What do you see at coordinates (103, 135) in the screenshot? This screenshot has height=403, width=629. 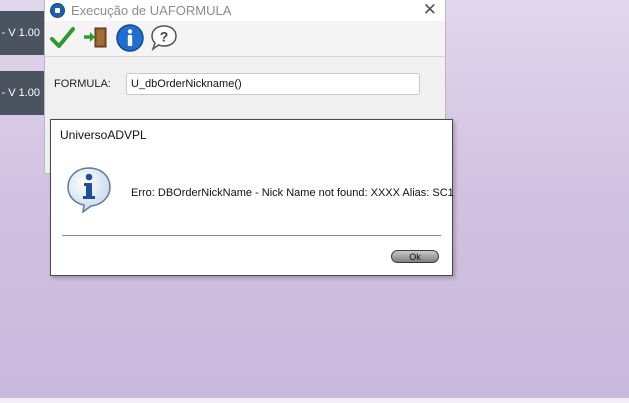 I see `dialog-title: UniversoADVPL` at bounding box center [103, 135].